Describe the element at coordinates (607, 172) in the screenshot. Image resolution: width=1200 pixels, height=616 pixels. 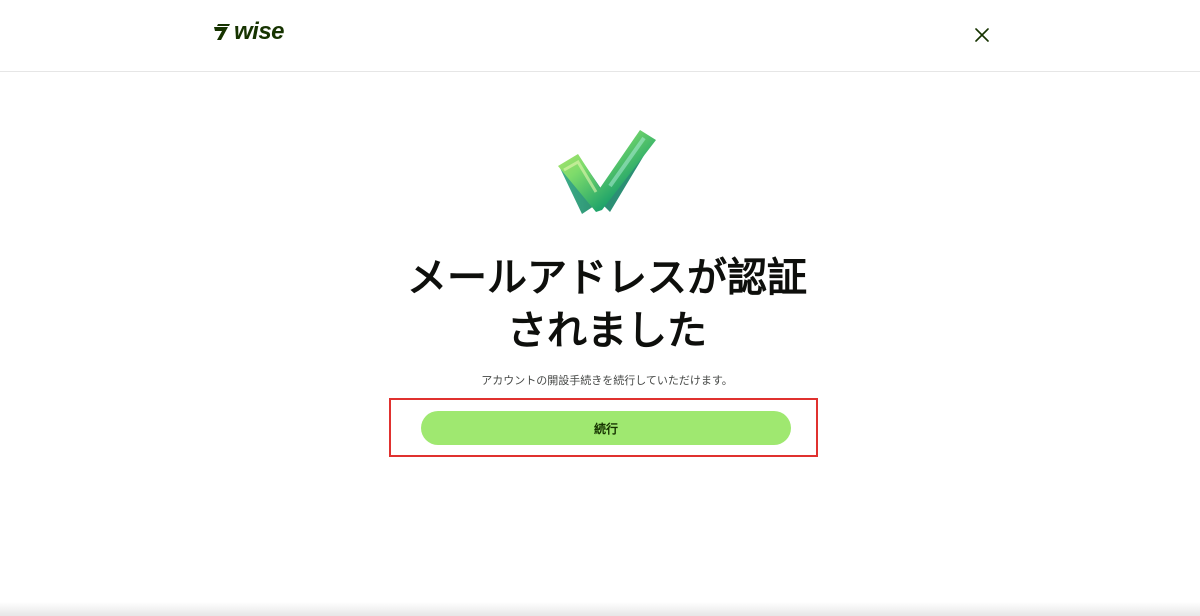
I see `checkmark-icon` at that location.